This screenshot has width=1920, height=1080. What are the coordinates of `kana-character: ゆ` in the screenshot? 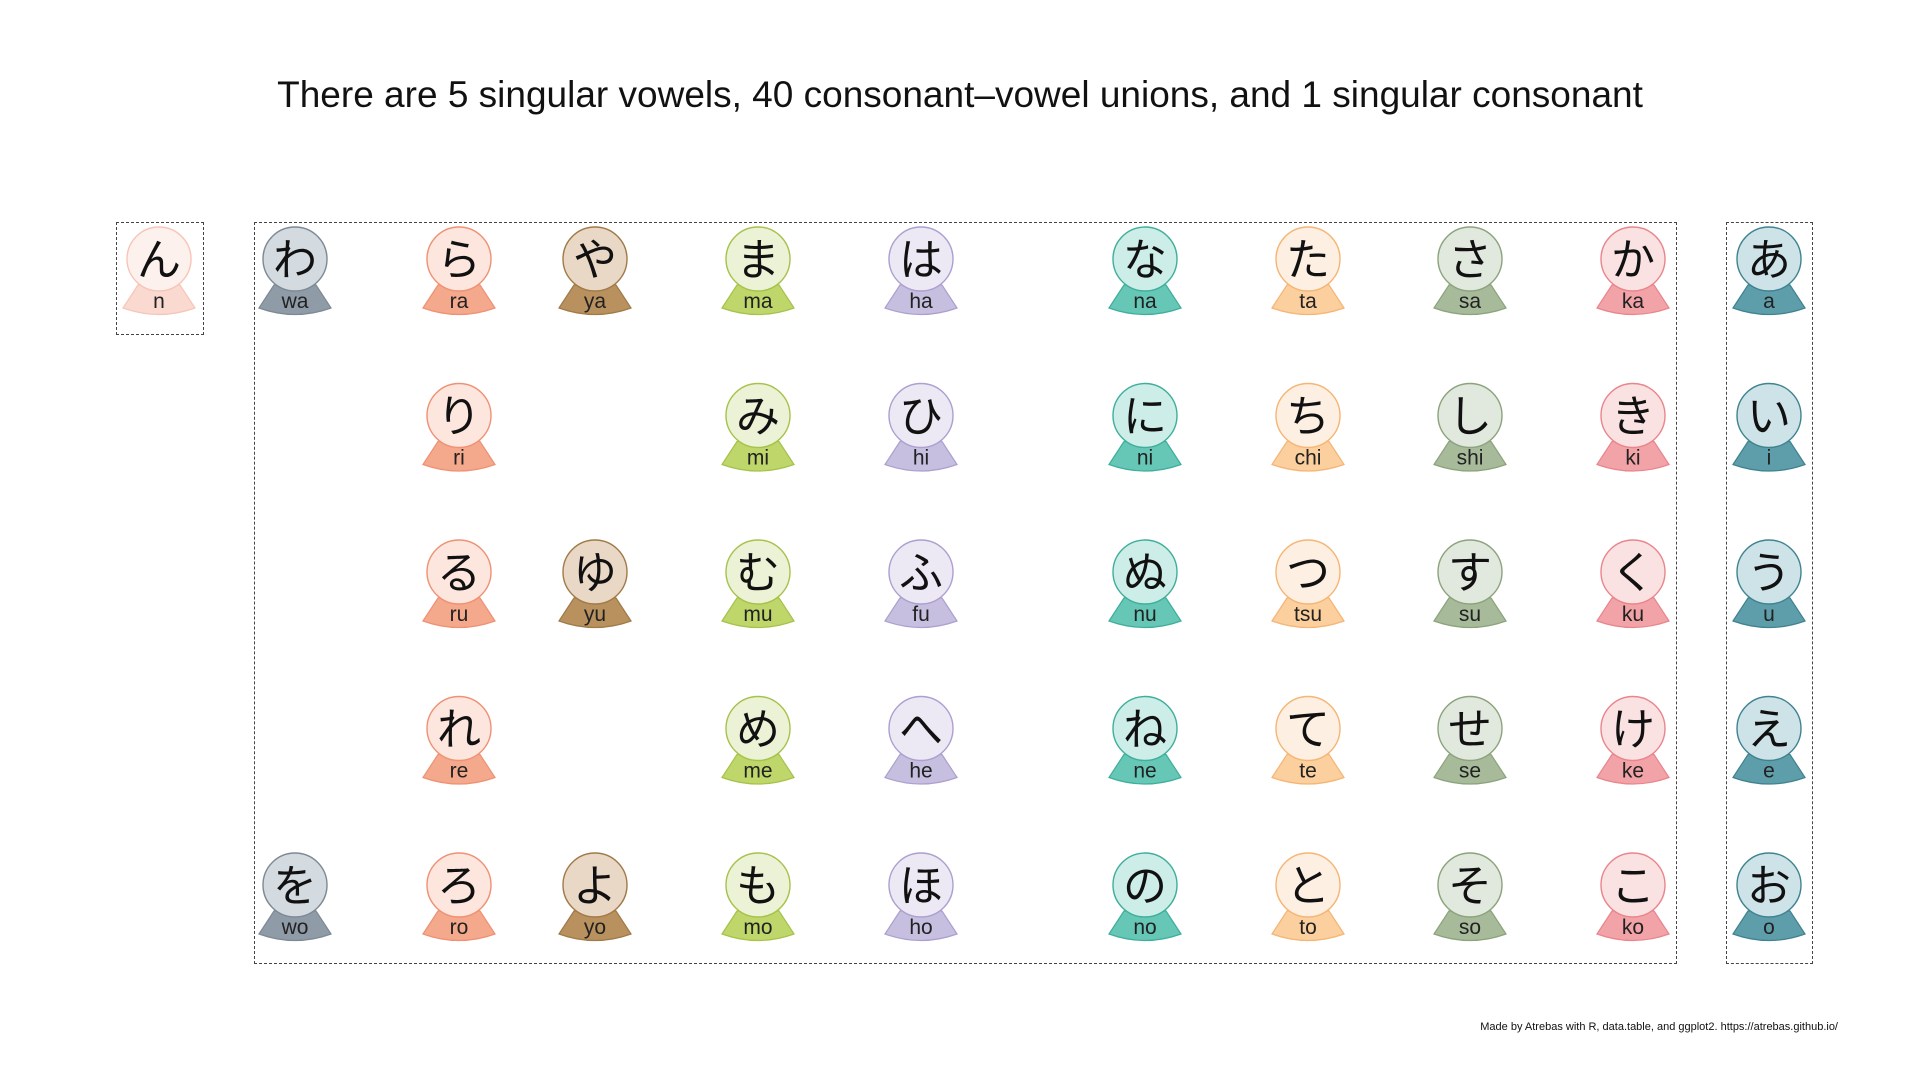 It's located at (595, 573).